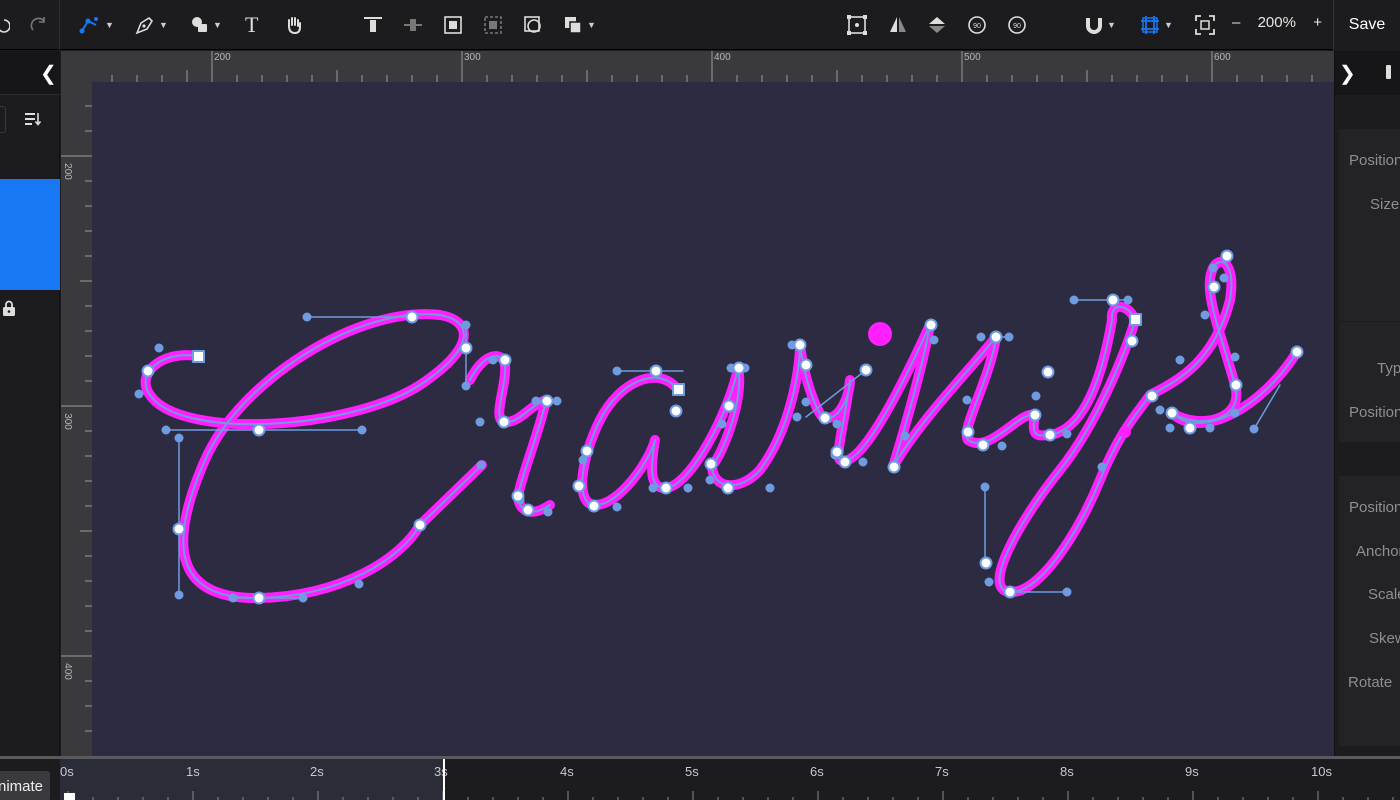 This screenshot has height=800, width=1400. I want to click on pen-icon, so click(144, 25).